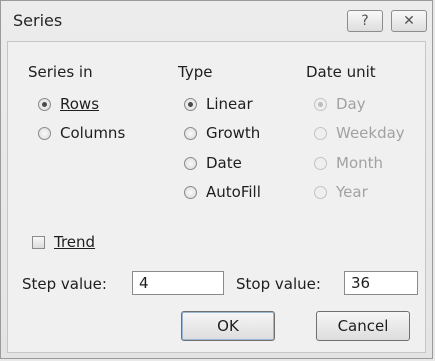 Image resolution: width=435 pixels, height=361 pixels. Describe the element at coordinates (178, 283) in the screenshot. I see `step-value-input: 4` at that location.